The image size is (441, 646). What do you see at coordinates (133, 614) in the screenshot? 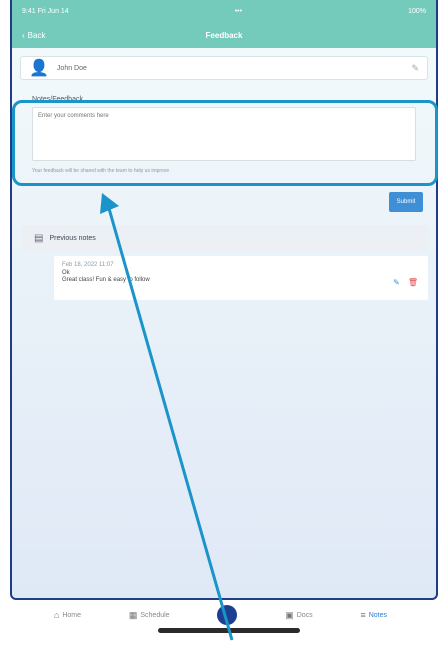
I see `calendar-icon: ▦` at bounding box center [133, 614].